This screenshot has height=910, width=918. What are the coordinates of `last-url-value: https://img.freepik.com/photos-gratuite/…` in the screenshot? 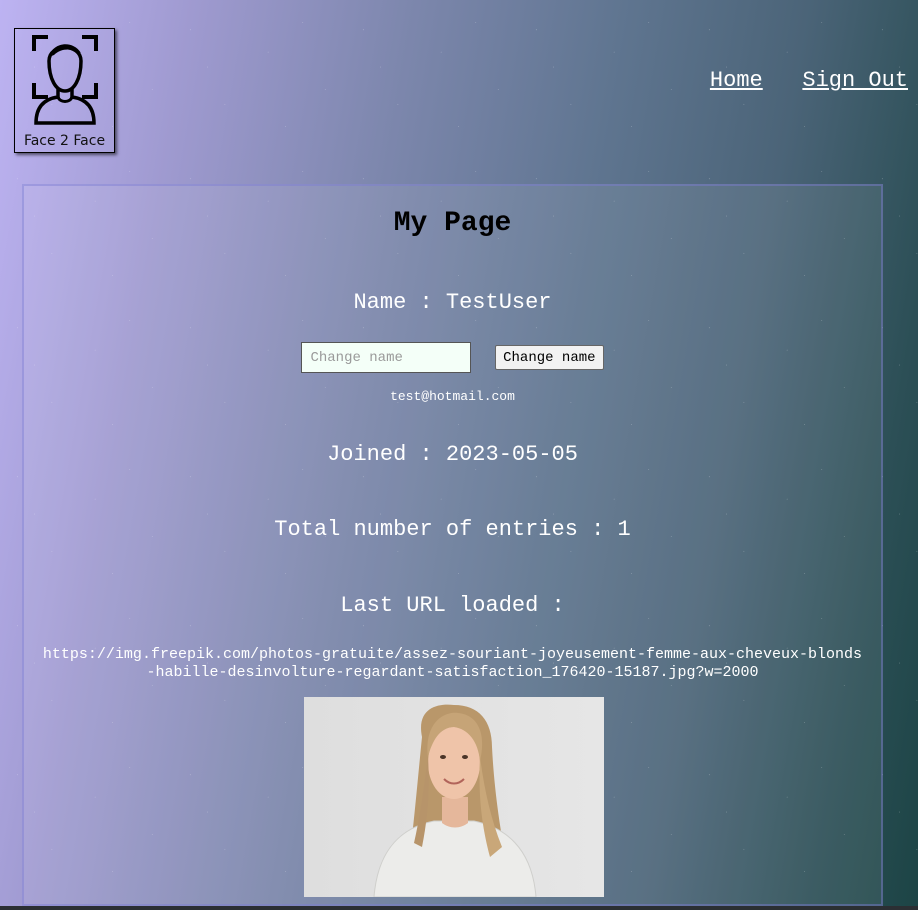 It's located at (452, 663).